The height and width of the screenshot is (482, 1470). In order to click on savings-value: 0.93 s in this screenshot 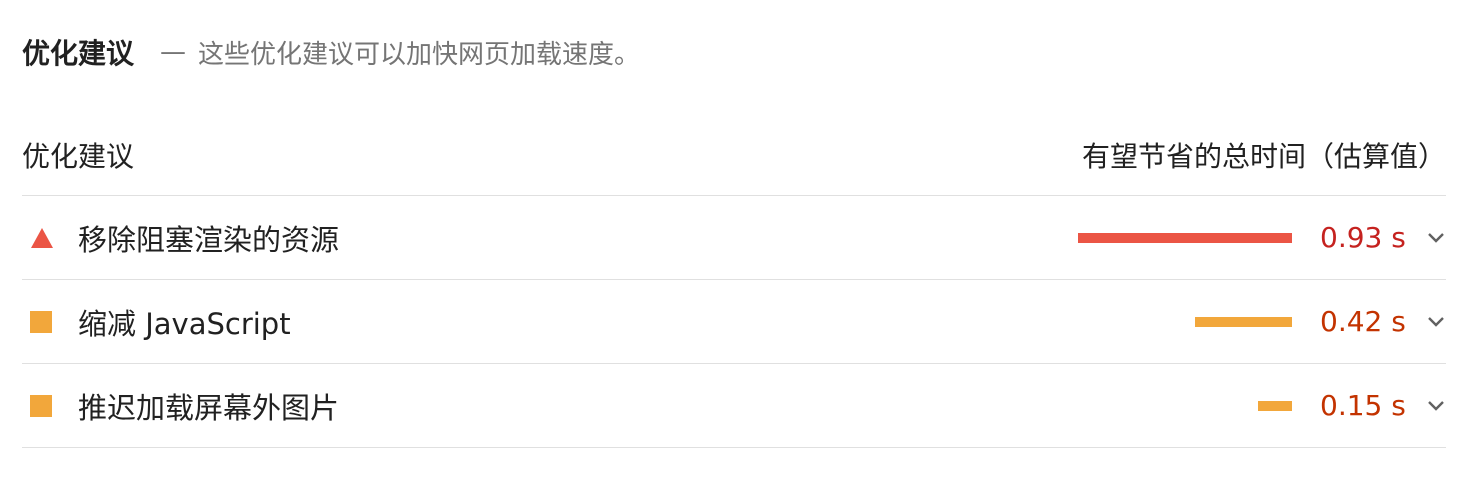, I will do `click(1363, 237)`.